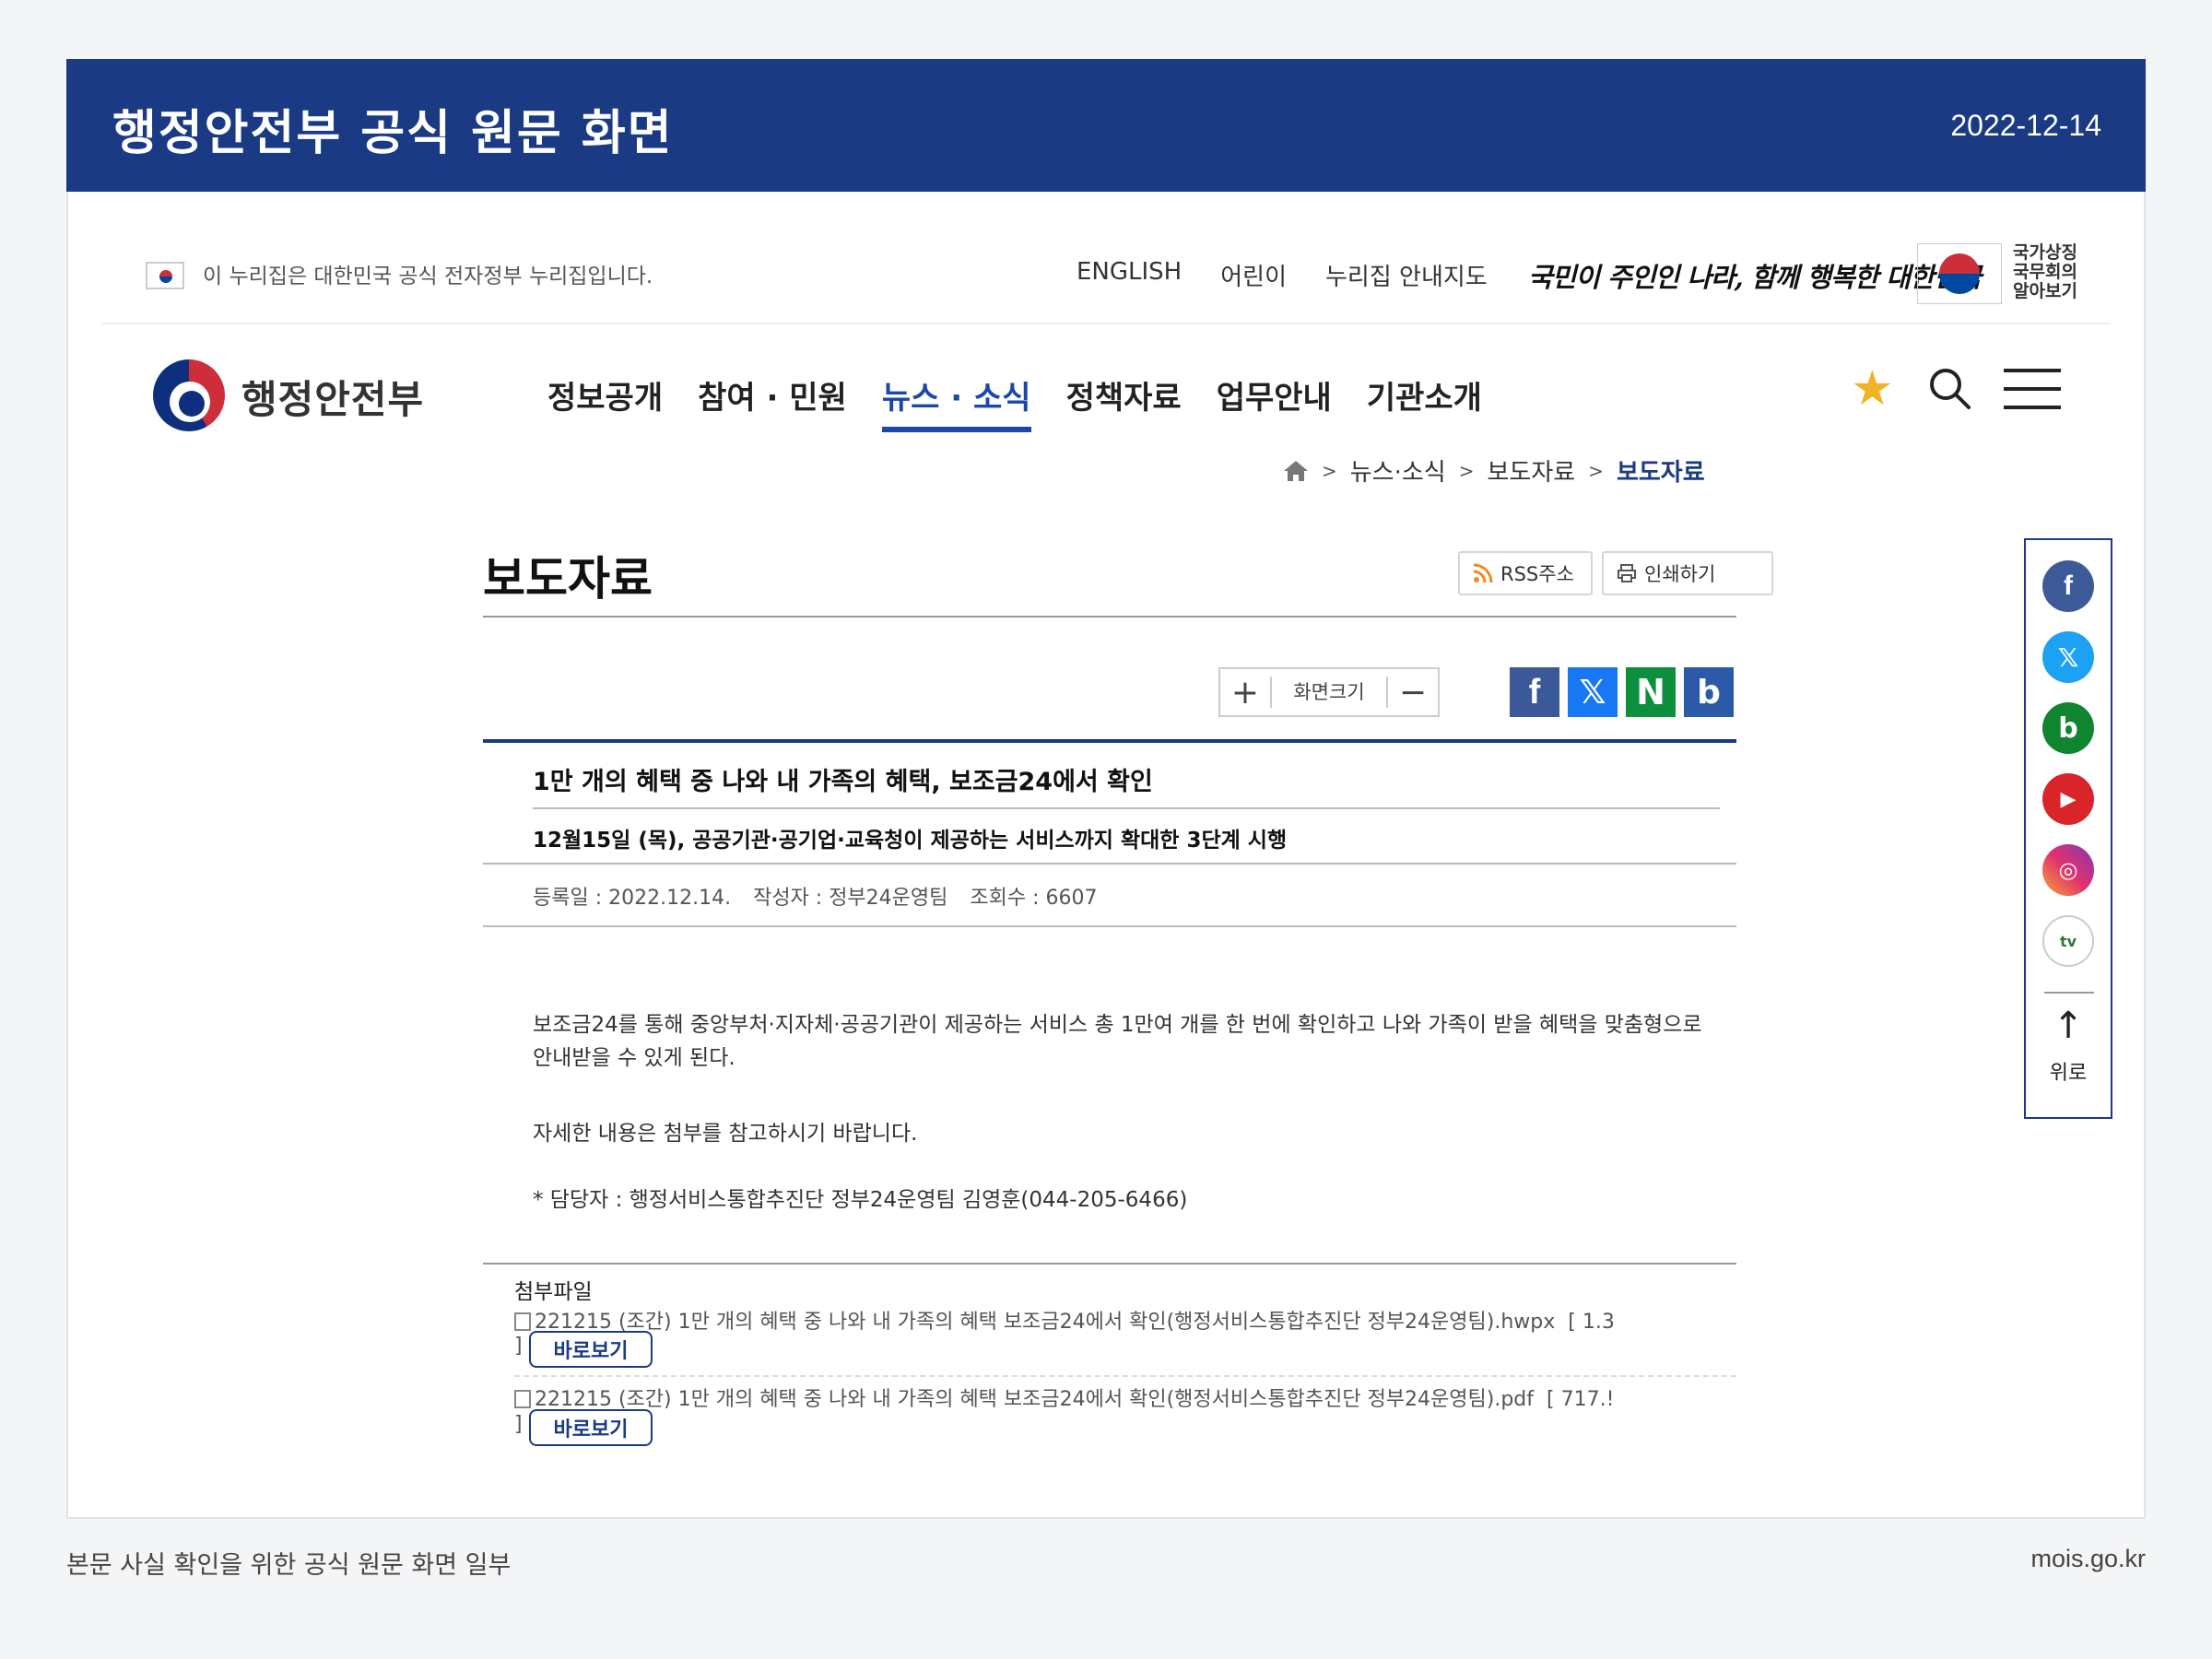  What do you see at coordinates (1627, 573) in the screenshot?
I see `printer-icon` at bounding box center [1627, 573].